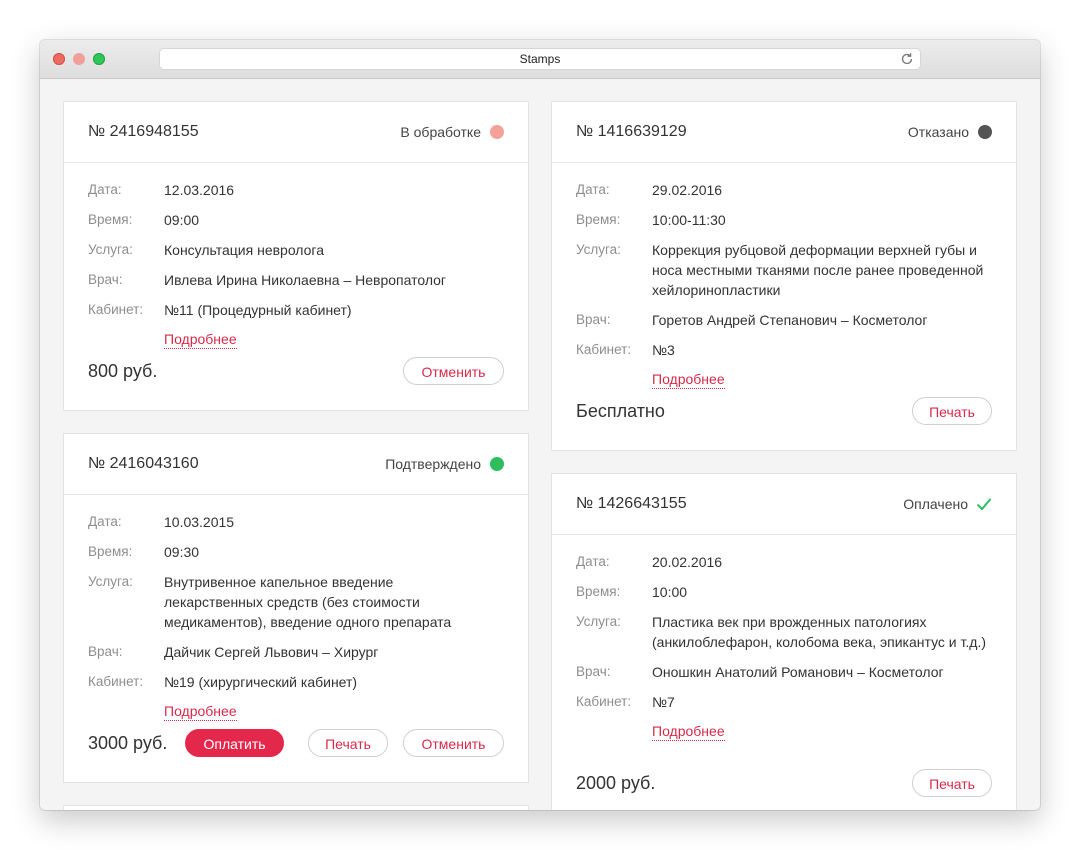 This screenshot has width=1080, height=850. I want to click on card-header: № 2416043160 Подтверждено, so click(296, 464).